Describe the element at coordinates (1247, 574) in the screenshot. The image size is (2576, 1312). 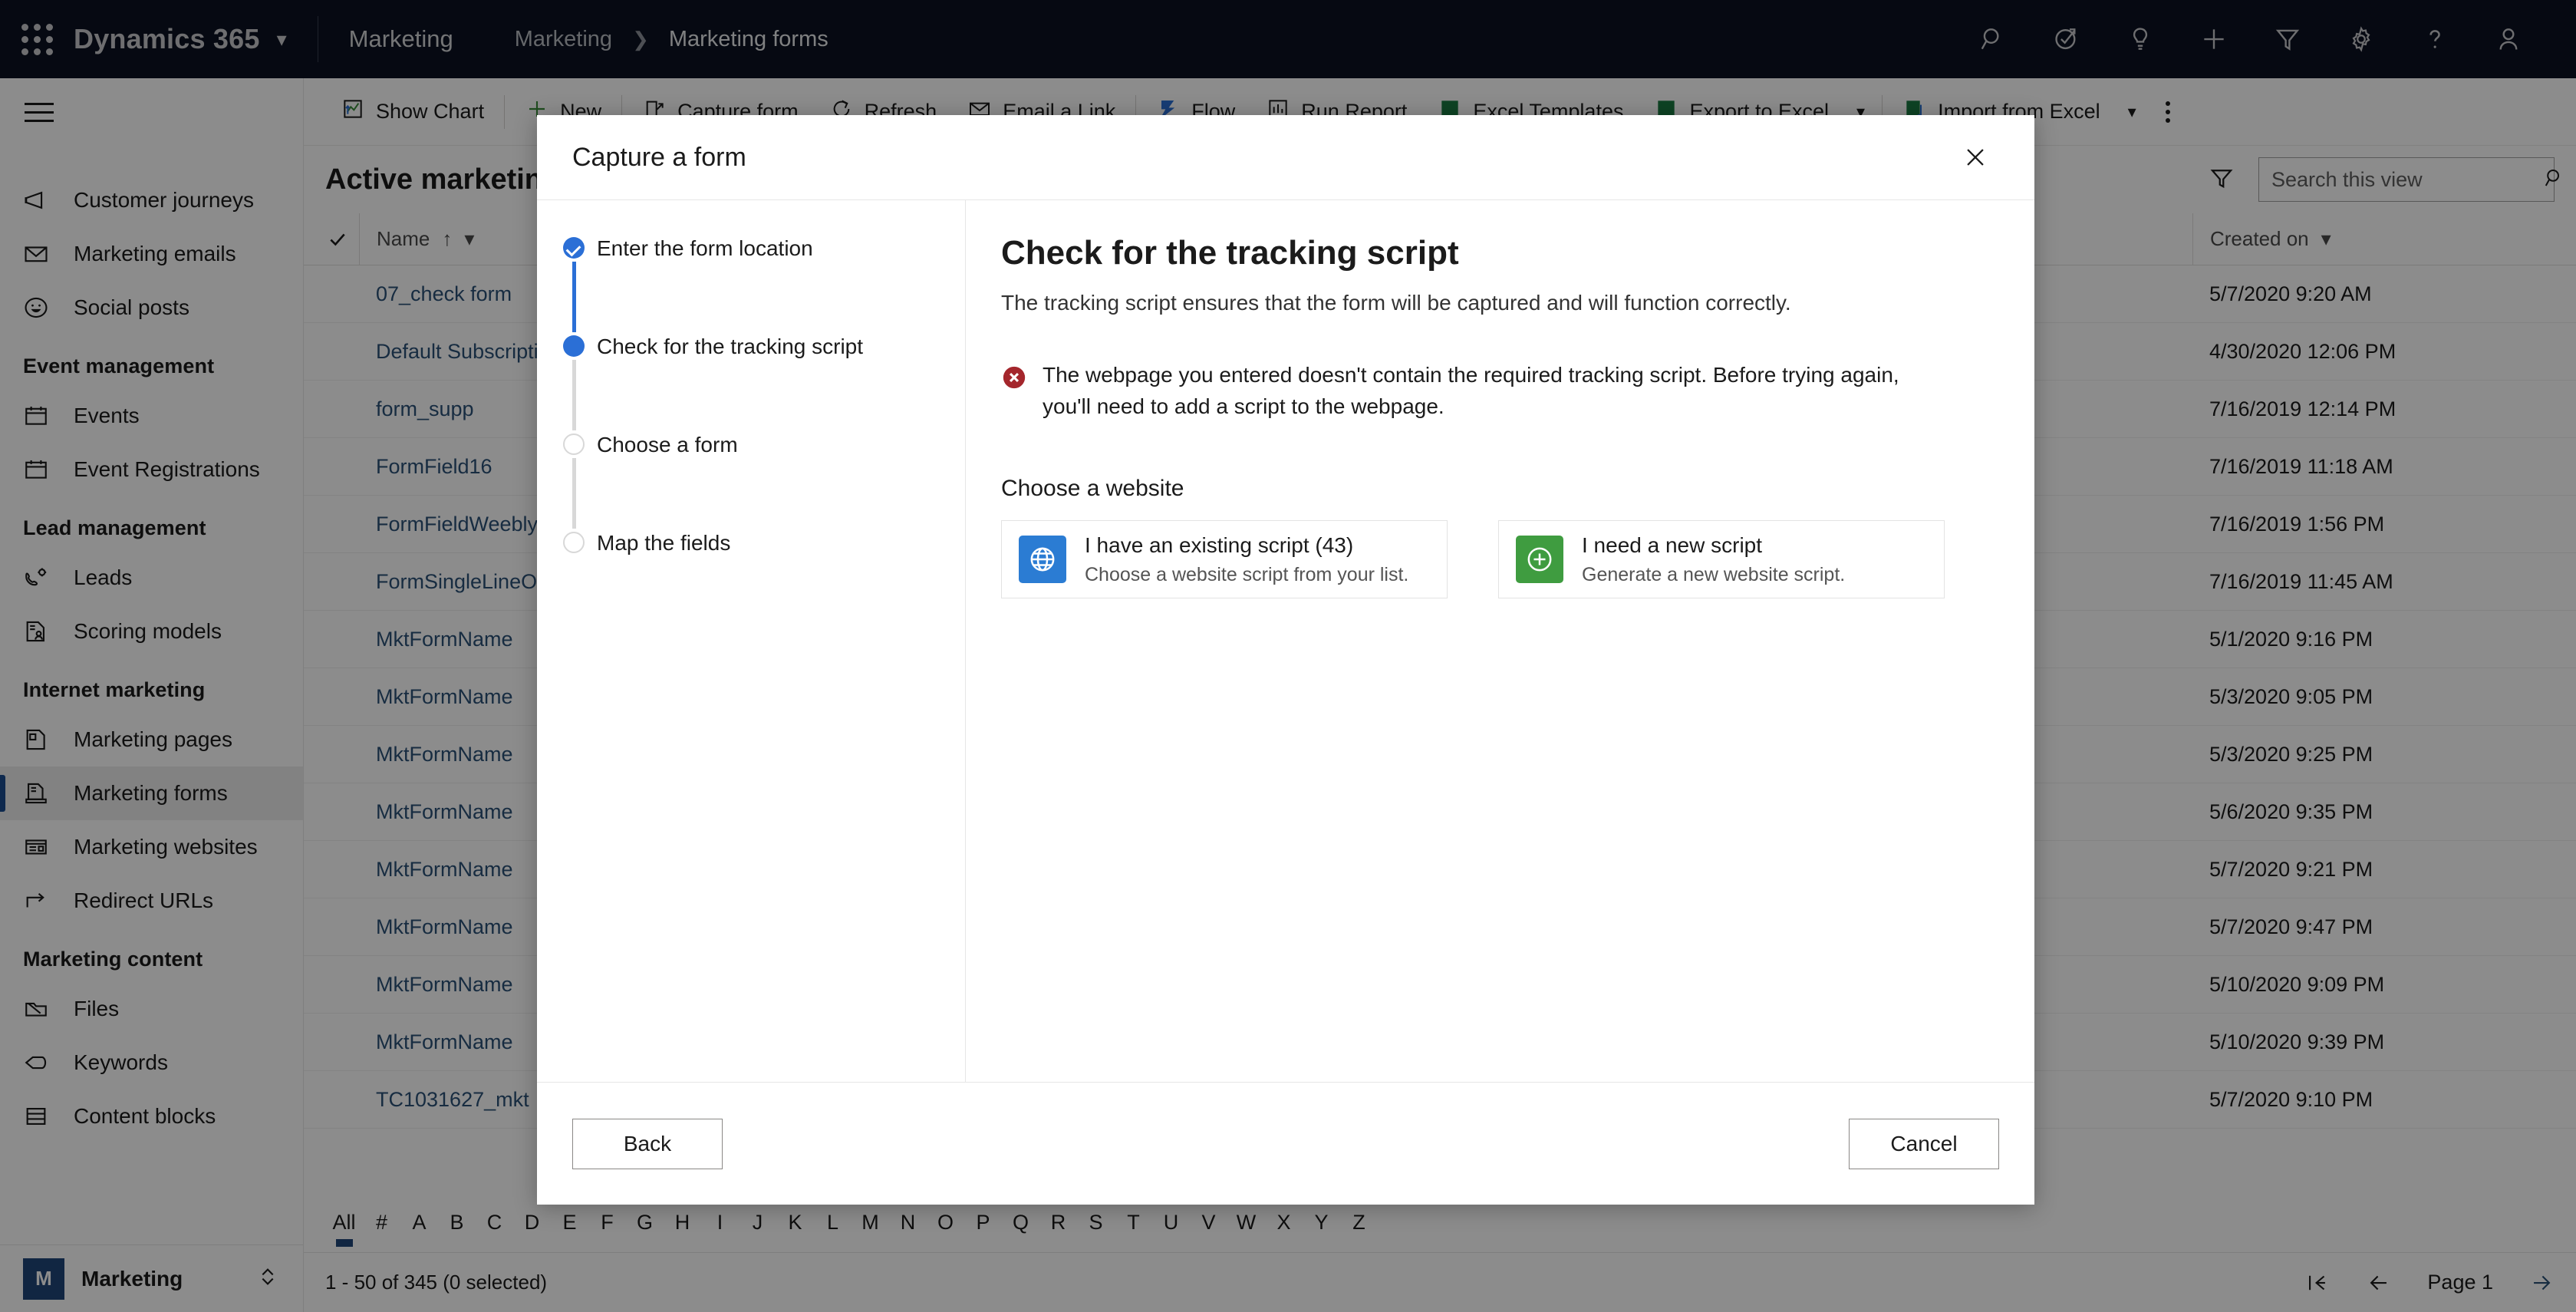
I see `card-description: Choose a website script from your list.` at that location.